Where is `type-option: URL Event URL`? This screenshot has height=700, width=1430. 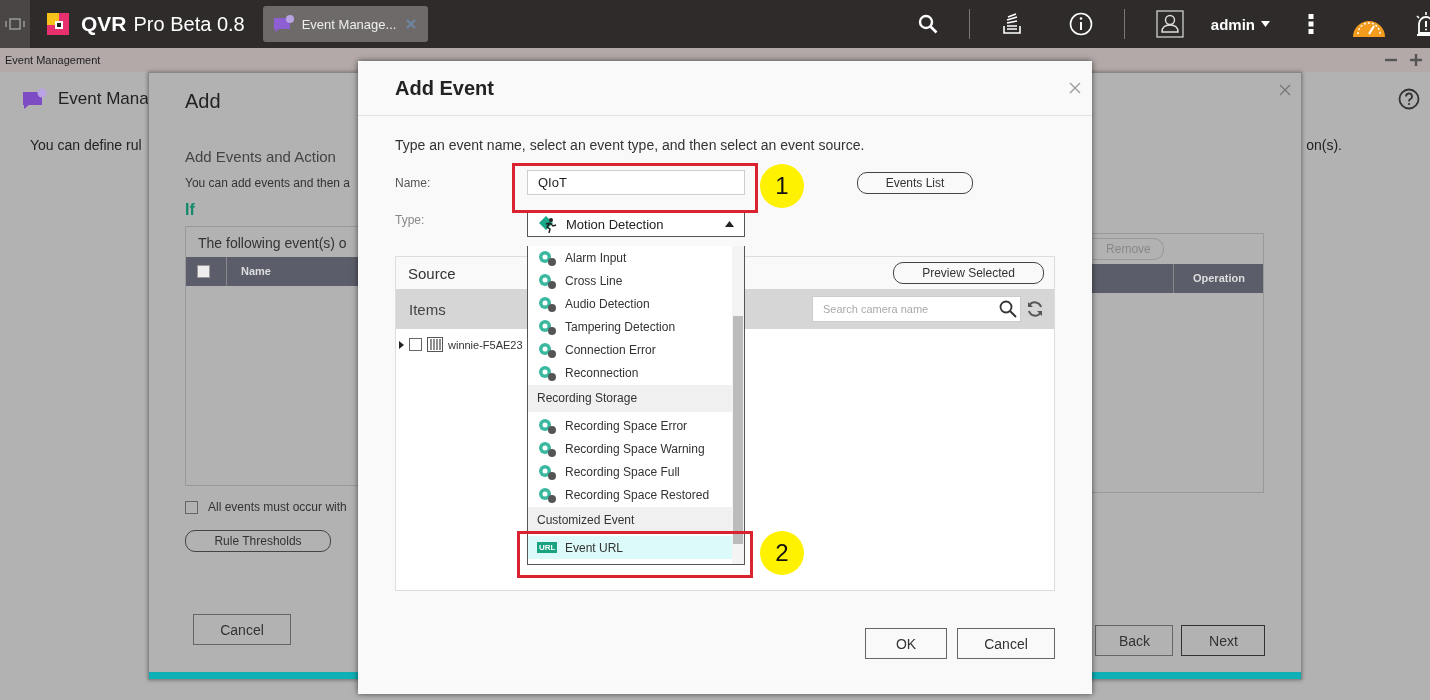 type-option: URL Event URL is located at coordinates (630, 547).